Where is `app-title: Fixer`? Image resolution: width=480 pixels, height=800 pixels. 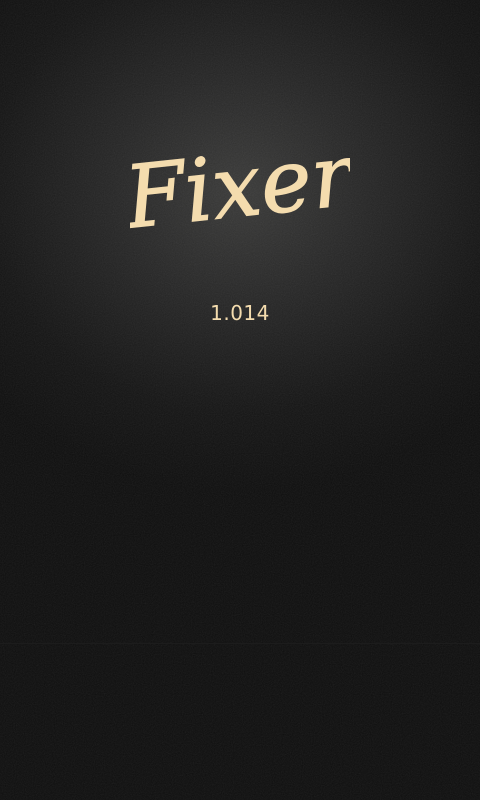
app-title: Fixer is located at coordinates (240, 187).